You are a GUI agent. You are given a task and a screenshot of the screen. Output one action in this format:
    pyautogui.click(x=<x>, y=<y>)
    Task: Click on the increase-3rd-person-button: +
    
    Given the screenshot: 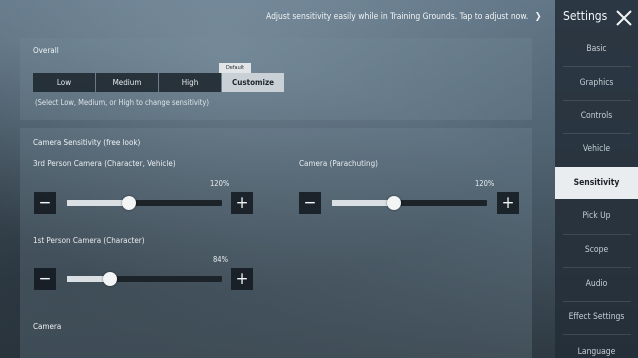 What is the action you would take?
    pyautogui.click(x=242, y=203)
    